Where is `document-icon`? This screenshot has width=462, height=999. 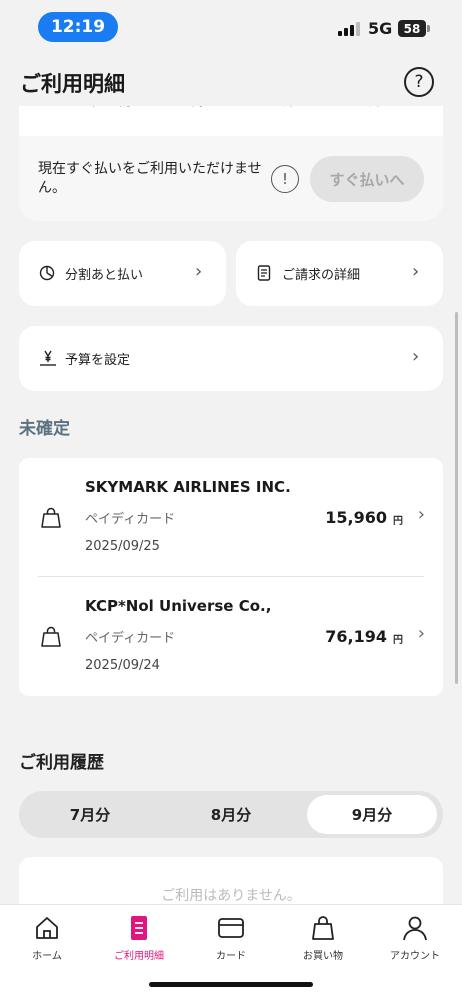
document-icon is located at coordinates (264, 273).